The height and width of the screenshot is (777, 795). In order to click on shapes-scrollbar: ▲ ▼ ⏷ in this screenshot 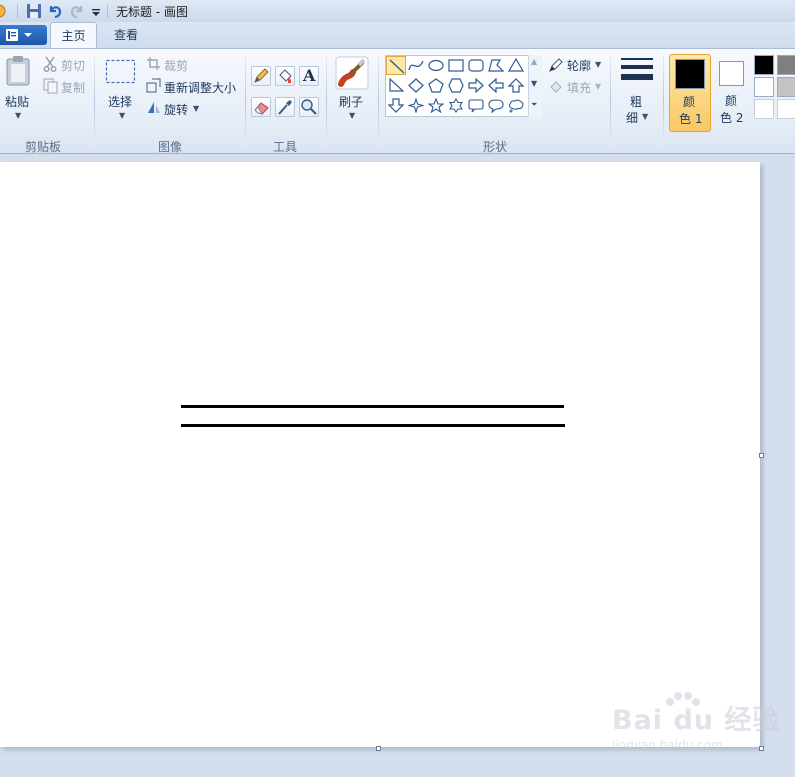, I will do `click(535, 86)`.